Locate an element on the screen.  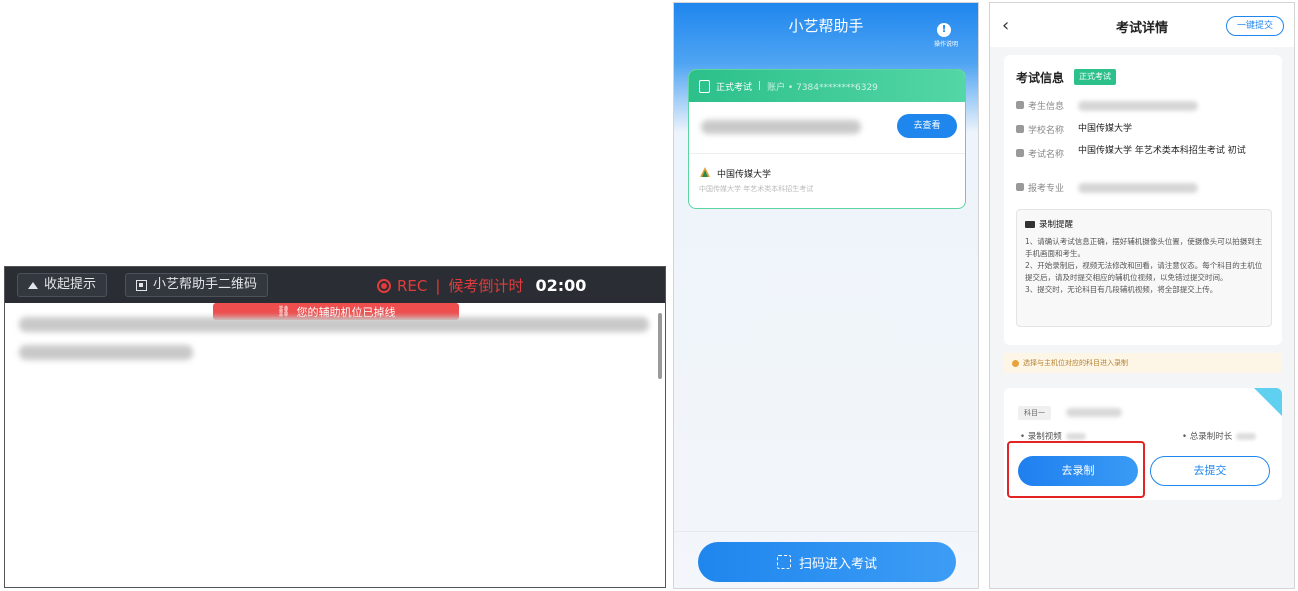
university-logo-icon is located at coordinates (705, 172).